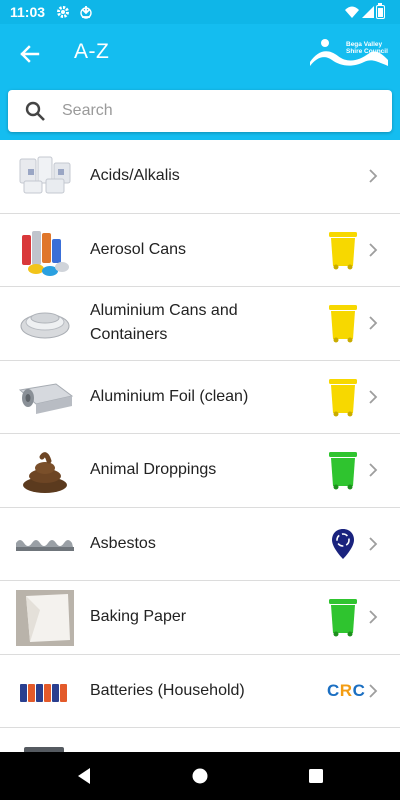 Image resolution: width=400 pixels, height=800 pixels. What do you see at coordinates (380, 11) in the screenshot?
I see `battery-icon` at bounding box center [380, 11].